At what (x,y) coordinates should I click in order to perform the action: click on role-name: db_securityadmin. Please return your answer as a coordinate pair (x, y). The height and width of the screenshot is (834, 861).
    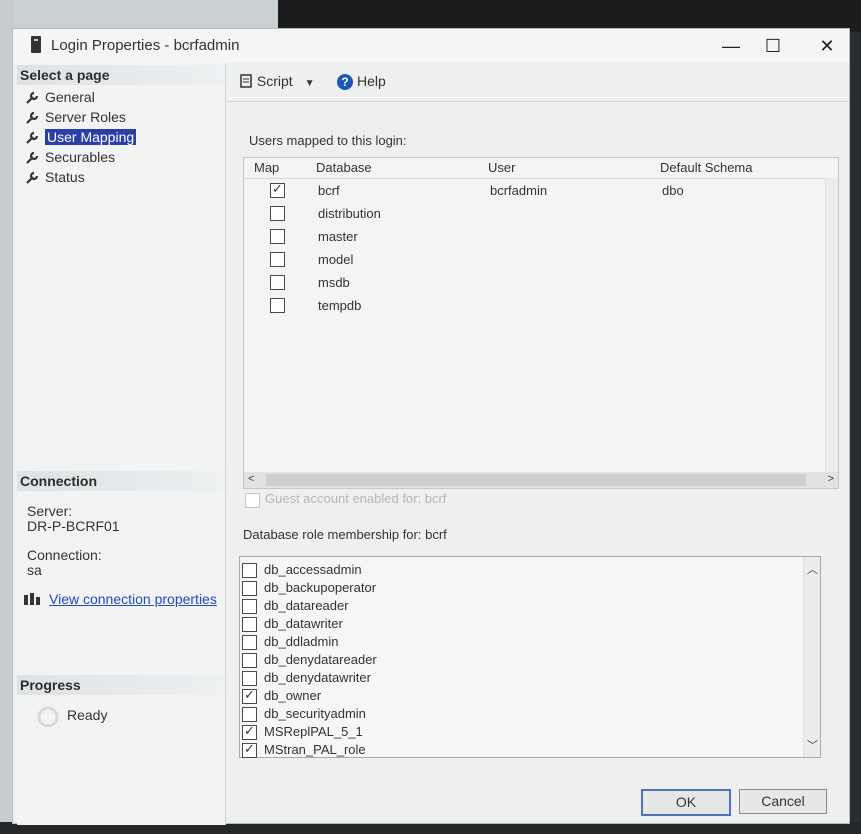
    Looking at the image, I should click on (315, 713).